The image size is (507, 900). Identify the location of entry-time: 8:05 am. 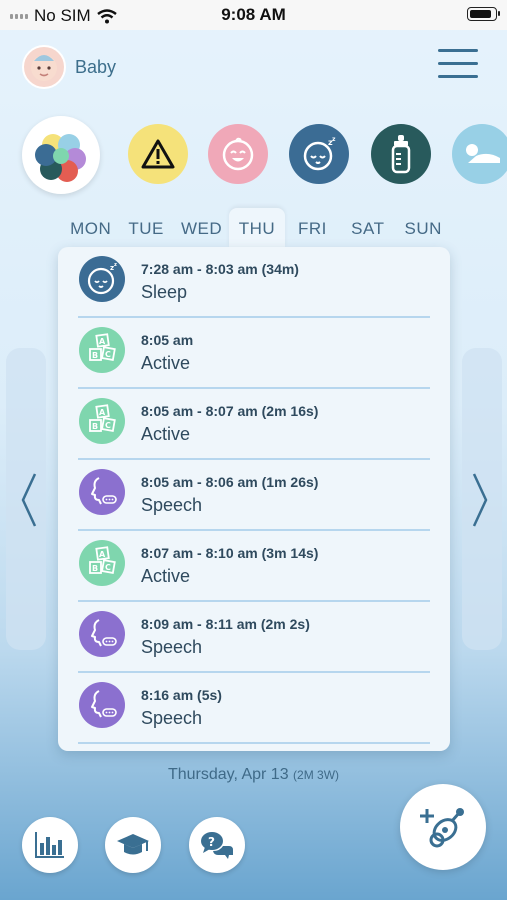
(167, 340).